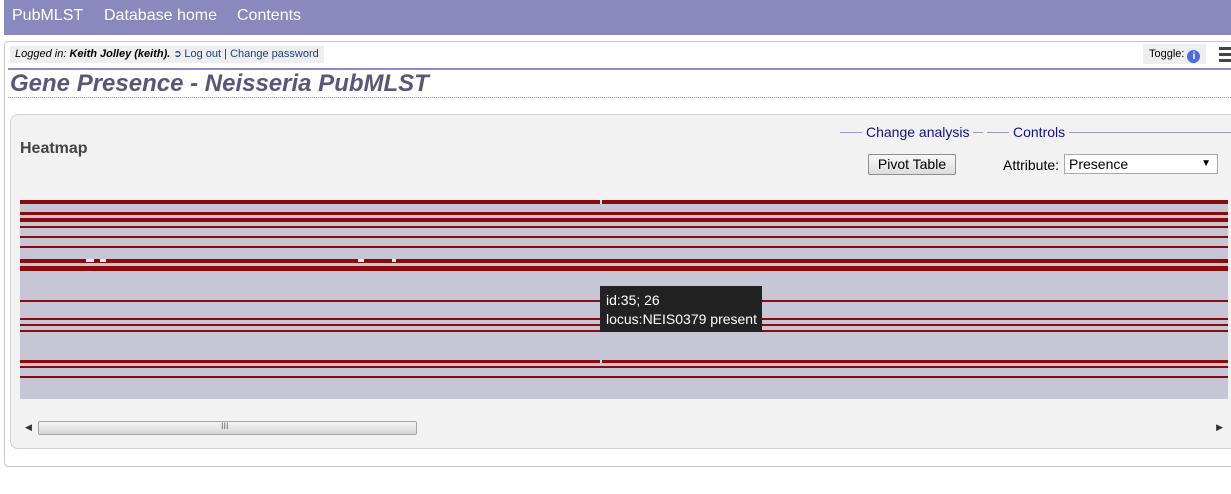 This screenshot has height=494, width=1231. I want to click on hamburger-menu-icon, so click(1225, 55).